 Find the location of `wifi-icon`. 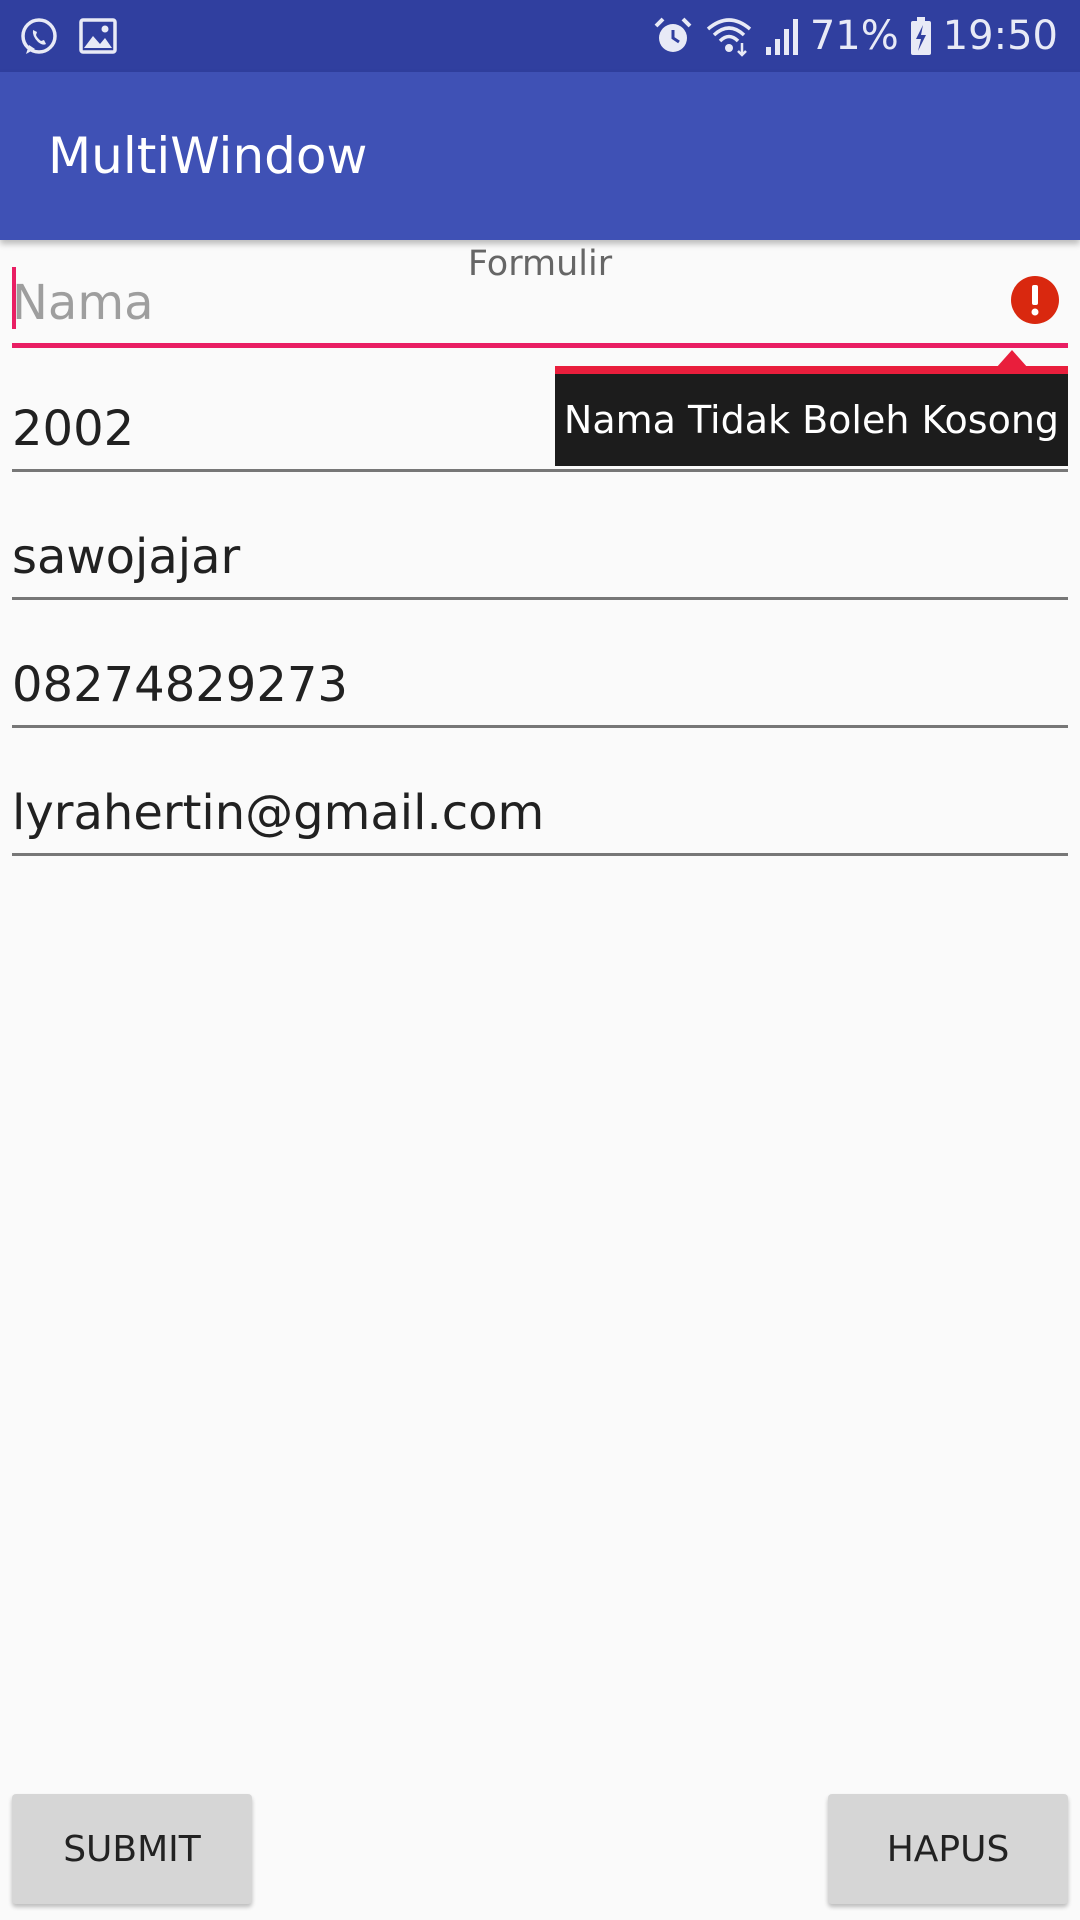

wifi-icon is located at coordinates (729, 36).